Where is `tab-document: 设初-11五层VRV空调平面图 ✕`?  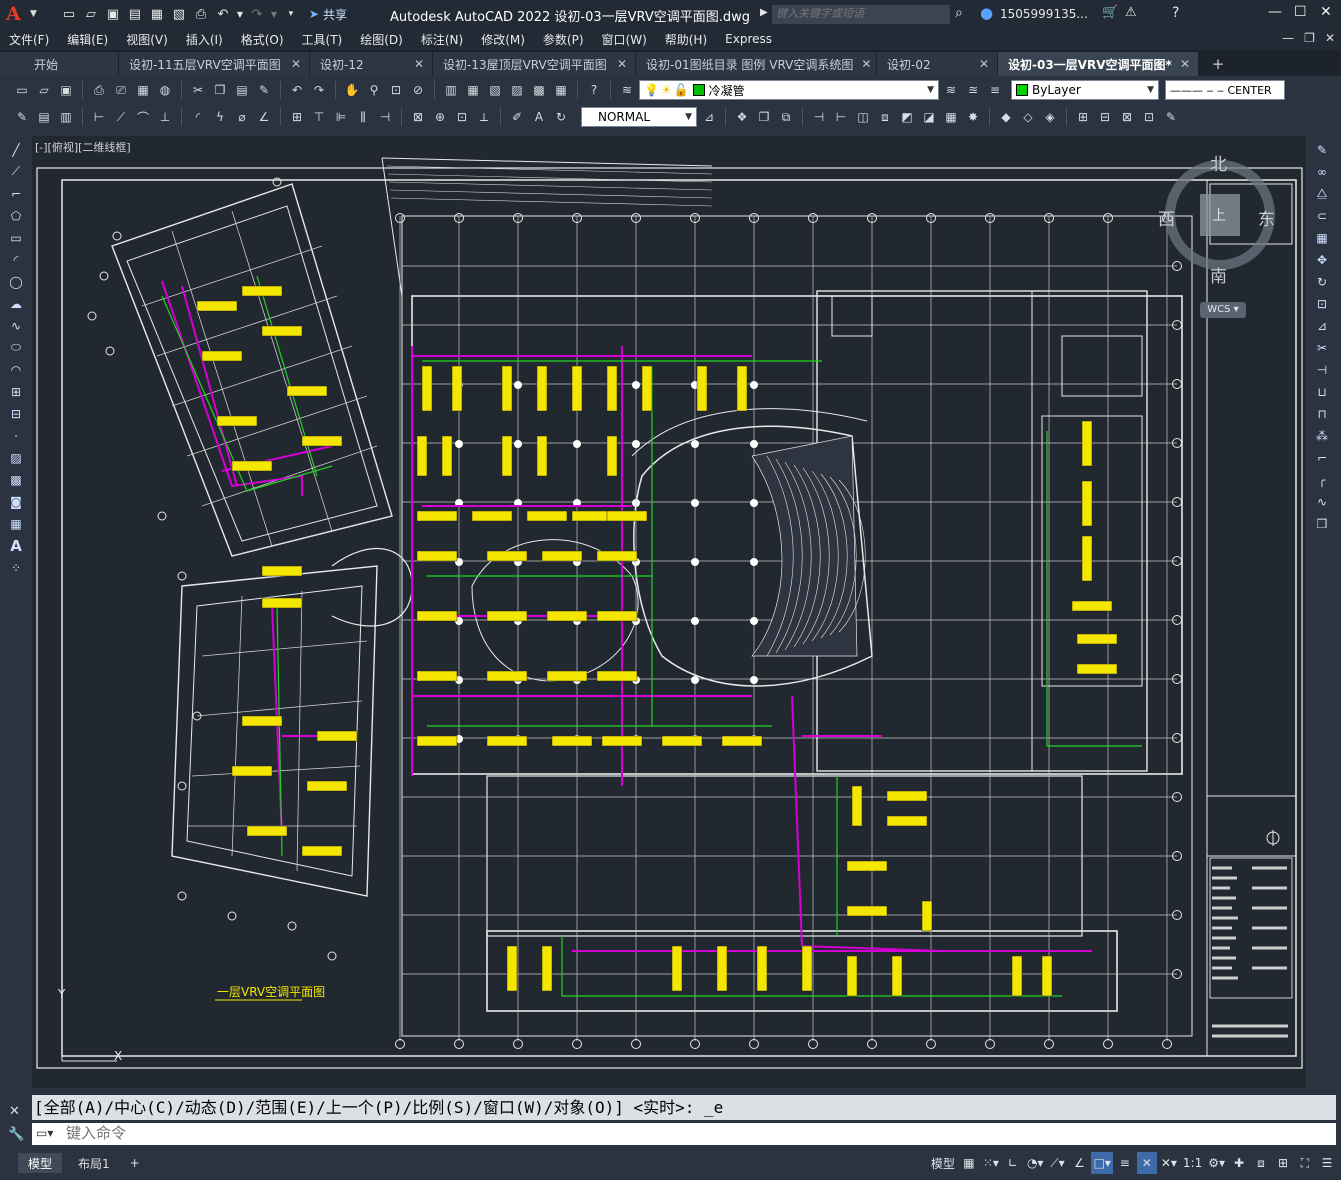 tab-document: 设初-11五层VRV空调平面图 ✕ is located at coordinates (214, 64).